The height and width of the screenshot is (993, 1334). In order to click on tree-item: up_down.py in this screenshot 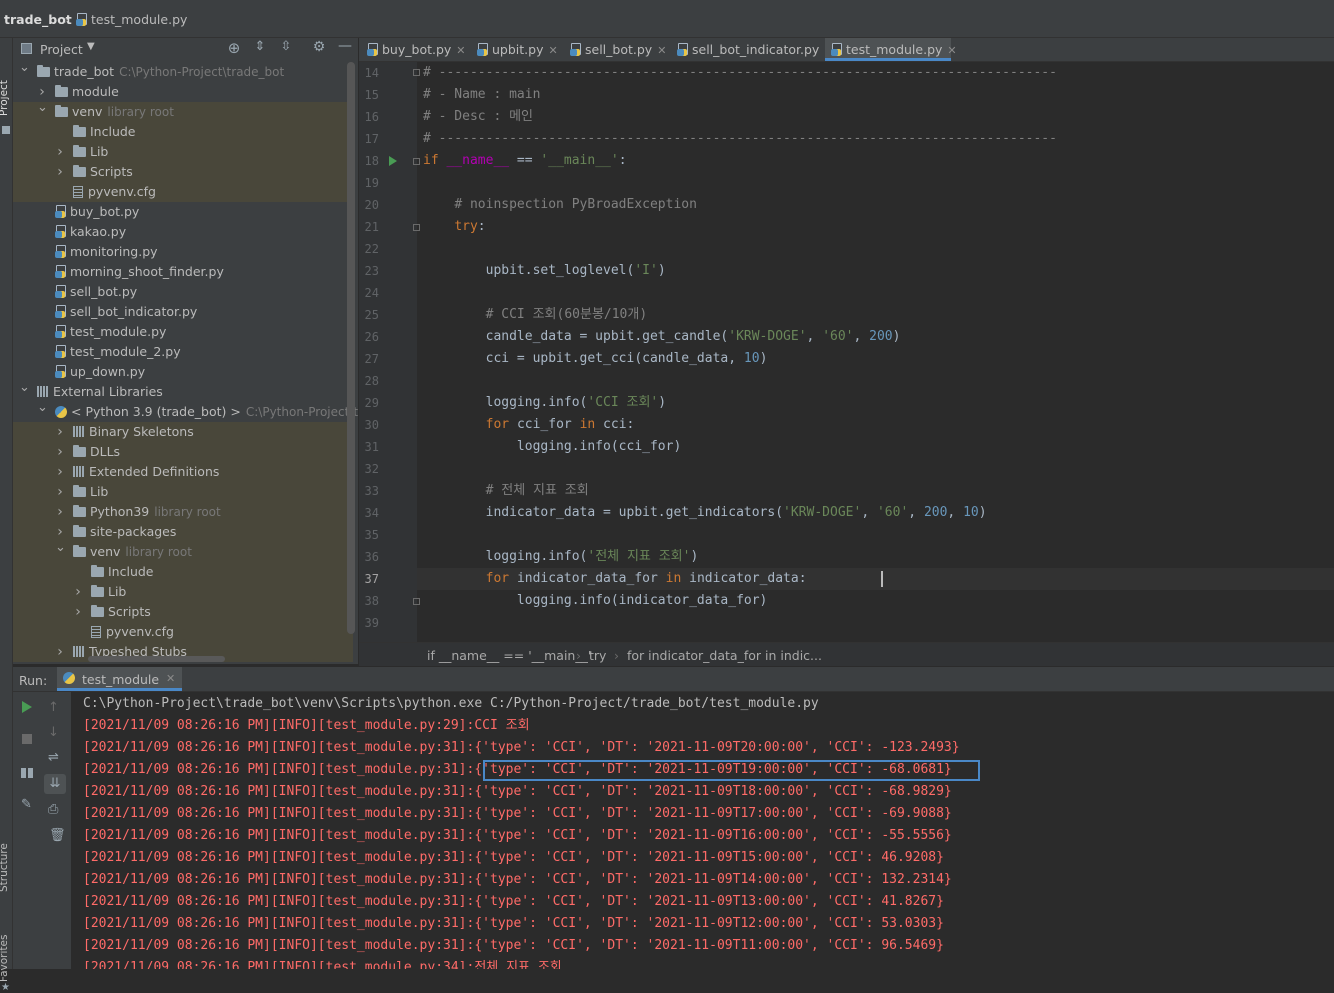, I will do `click(183, 372)`.